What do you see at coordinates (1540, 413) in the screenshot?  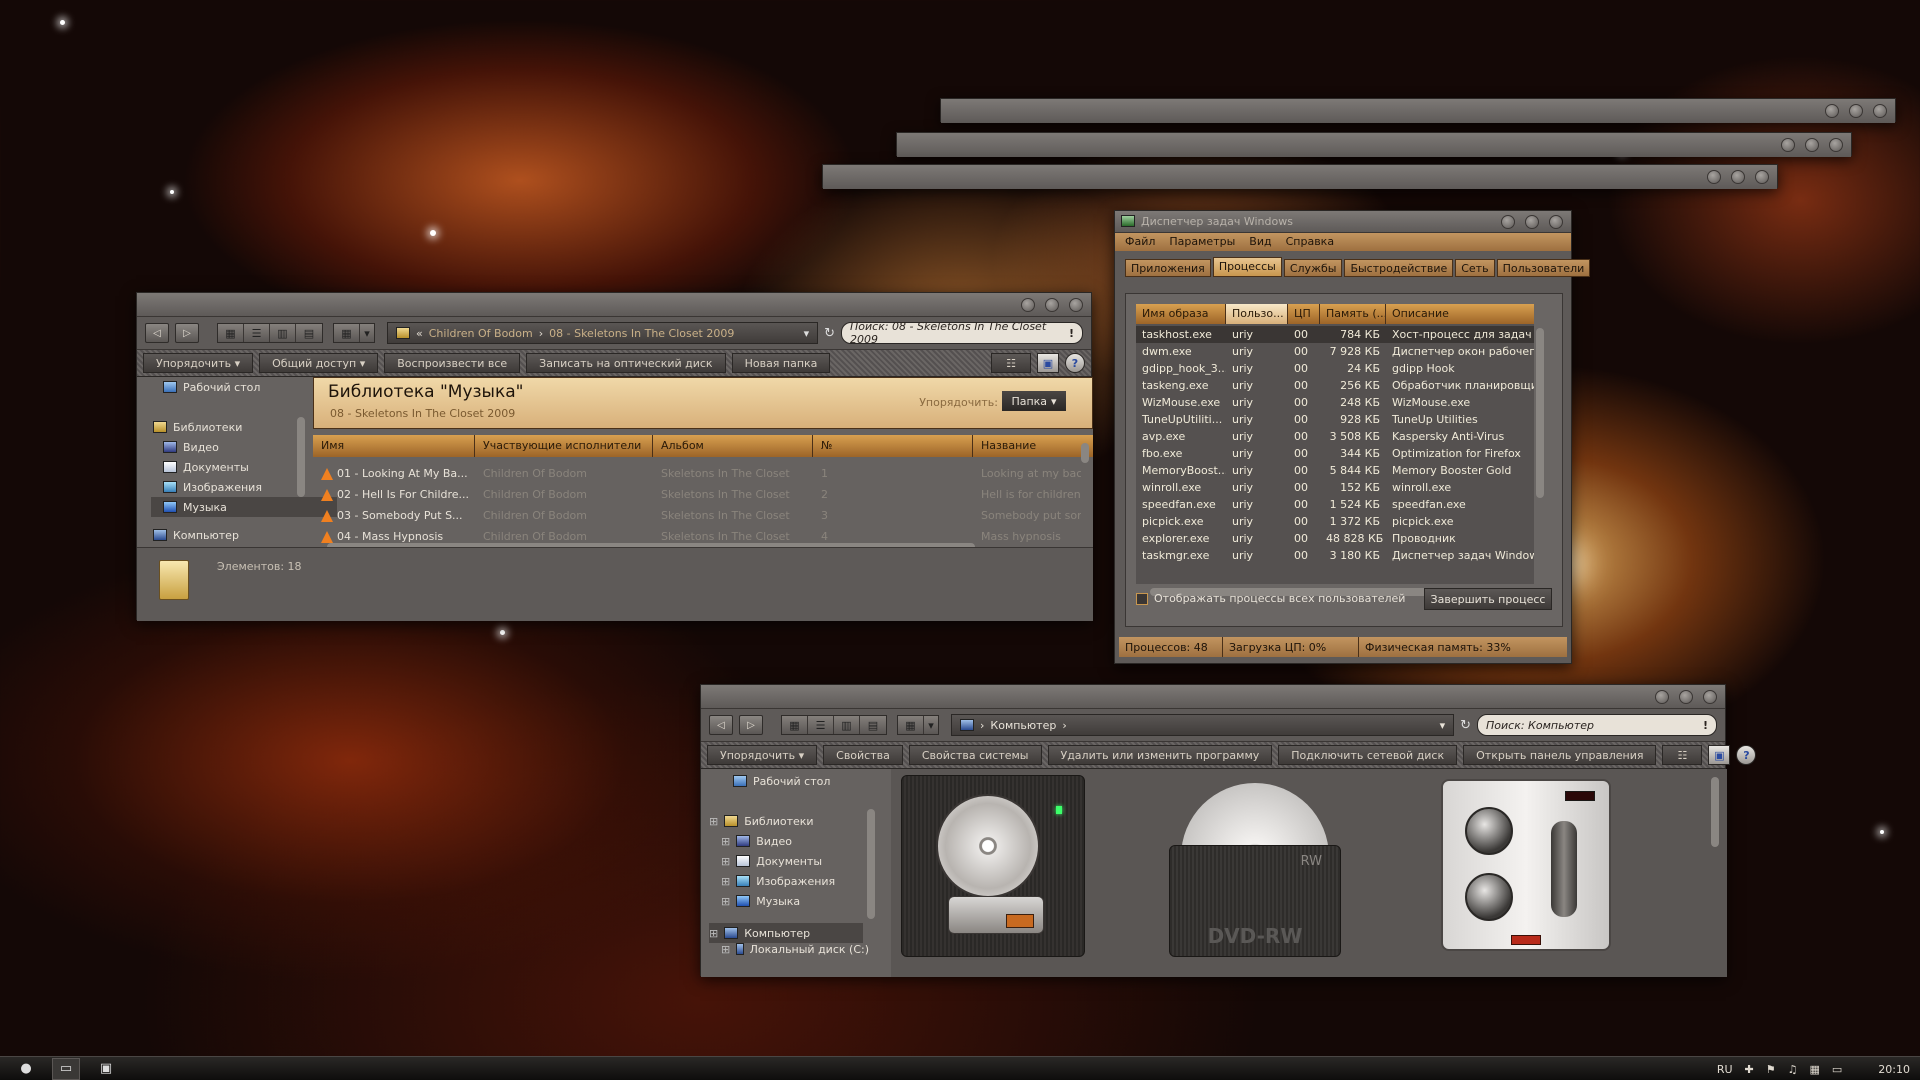 I see `process-vscroll` at bounding box center [1540, 413].